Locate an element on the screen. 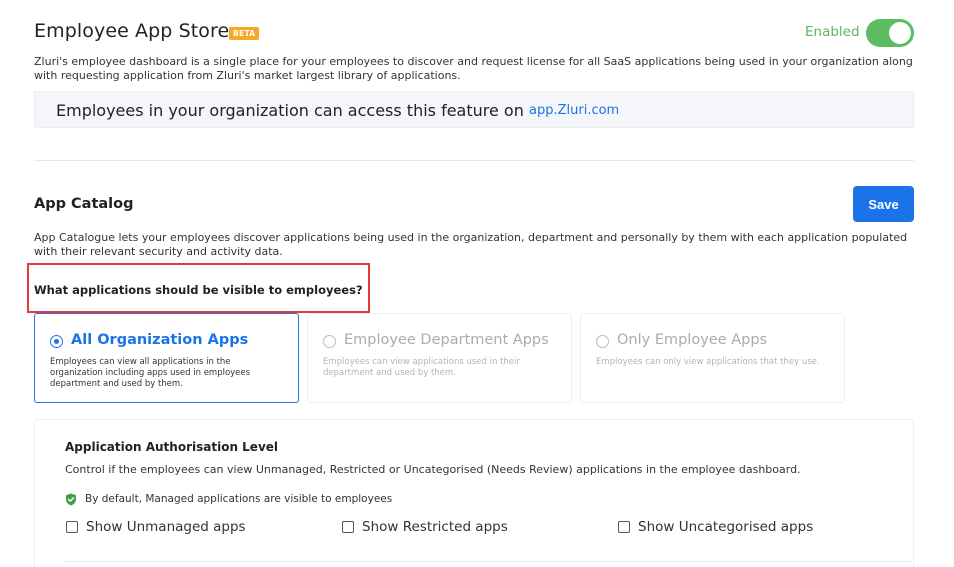 The height and width of the screenshot is (567, 954). app-link: app.Zluri.com is located at coordinates (574, 110).